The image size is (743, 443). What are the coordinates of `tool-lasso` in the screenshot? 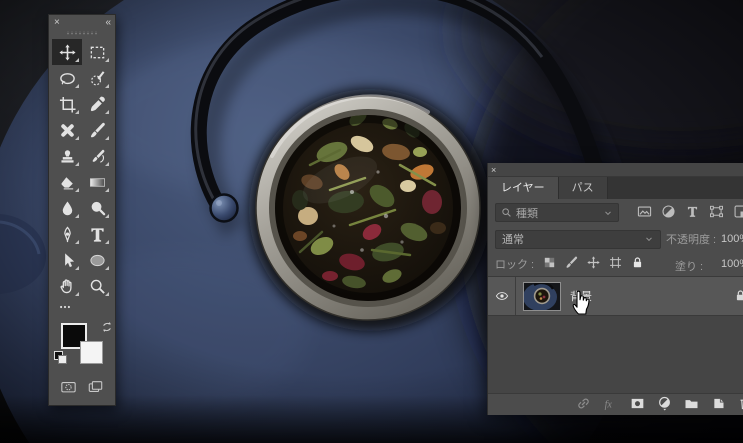 It's located at (67, 78).